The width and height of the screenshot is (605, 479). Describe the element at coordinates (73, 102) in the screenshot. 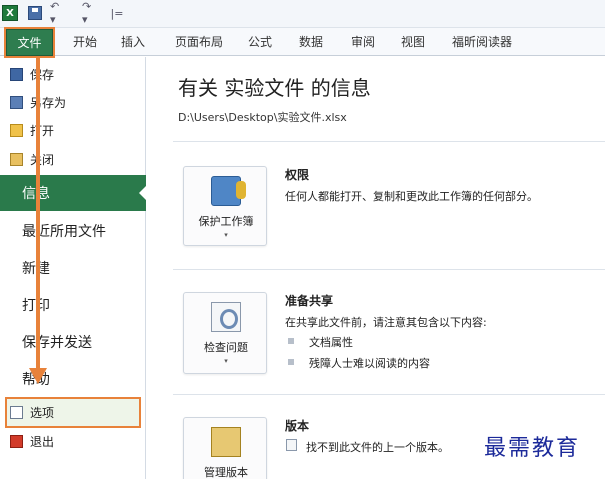

I see `nav-save-as: 另存为` at that location.